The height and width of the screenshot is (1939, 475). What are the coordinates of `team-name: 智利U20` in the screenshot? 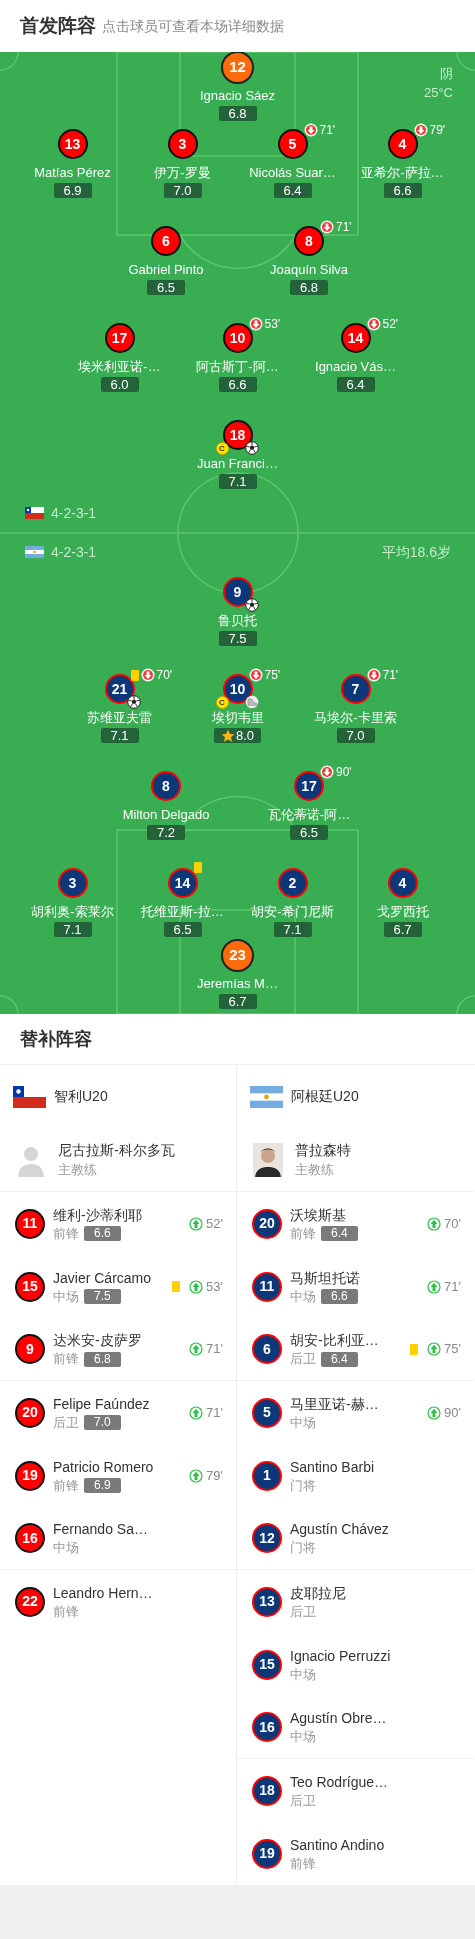 It's located at (81, 1096).